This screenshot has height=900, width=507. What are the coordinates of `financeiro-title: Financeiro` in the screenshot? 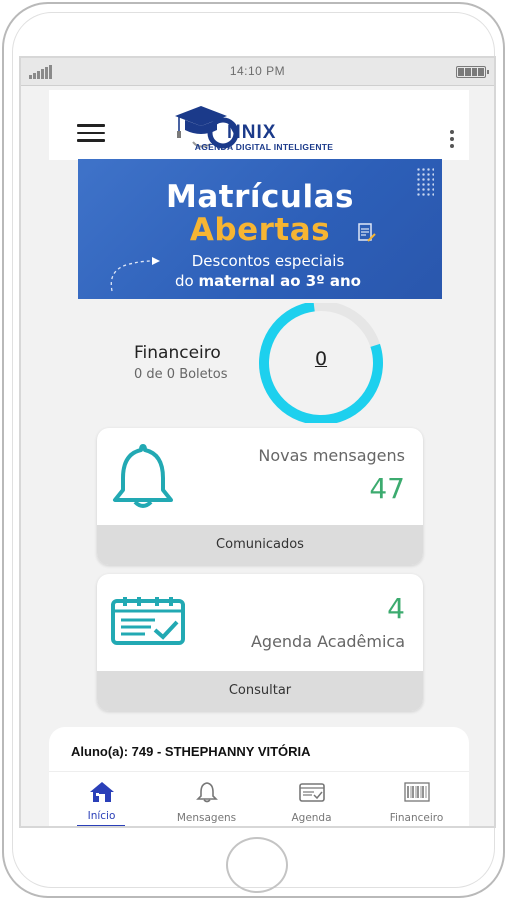 It's located at (177, 353).